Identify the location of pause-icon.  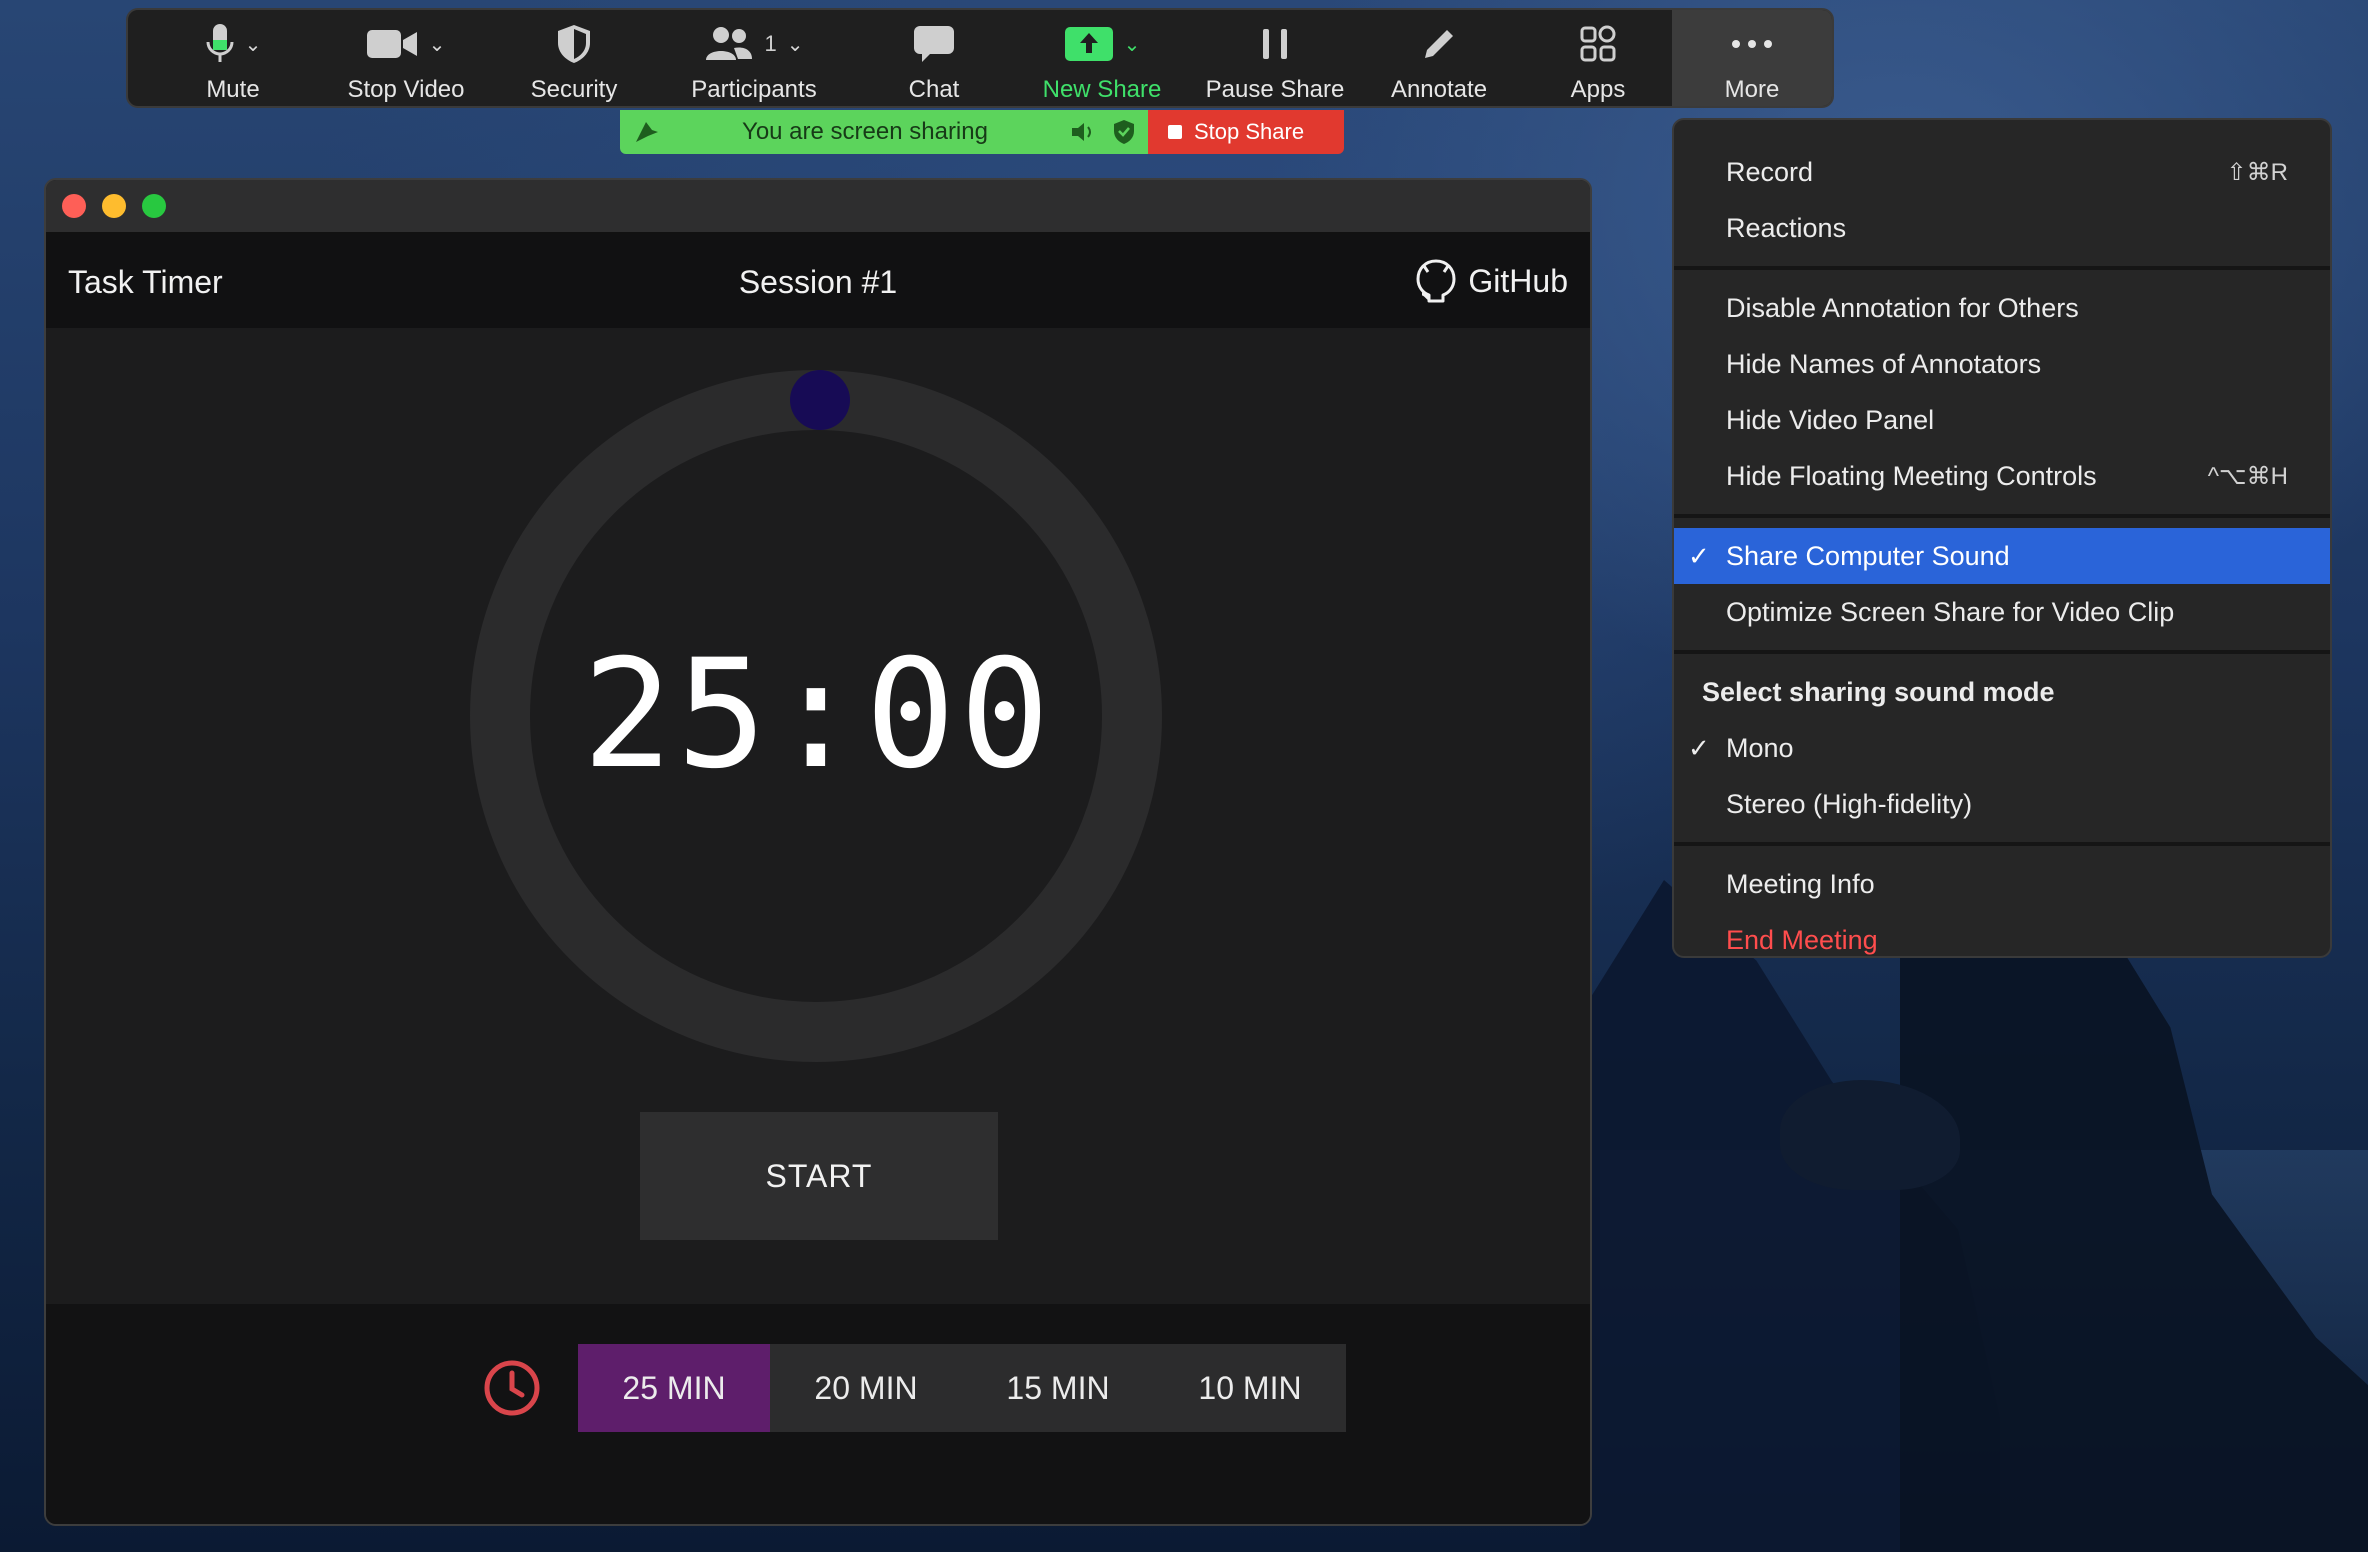
(1275, 44).